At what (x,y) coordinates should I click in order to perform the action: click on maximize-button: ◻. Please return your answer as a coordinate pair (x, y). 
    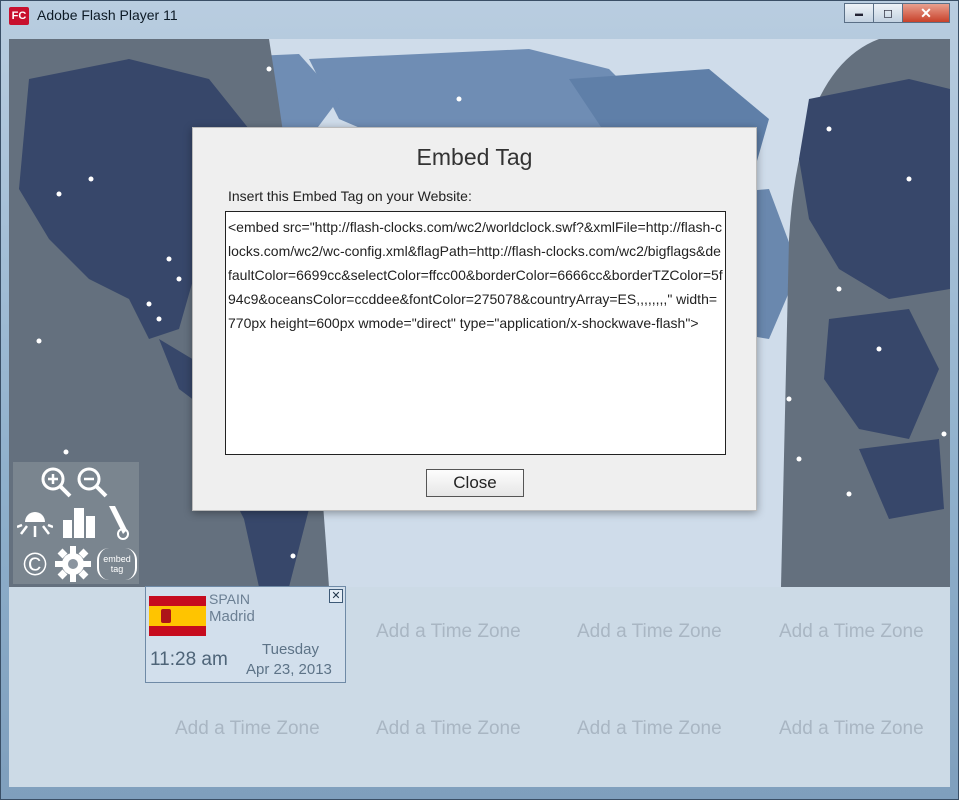
    Looking at the image, I should click on (888, 13).